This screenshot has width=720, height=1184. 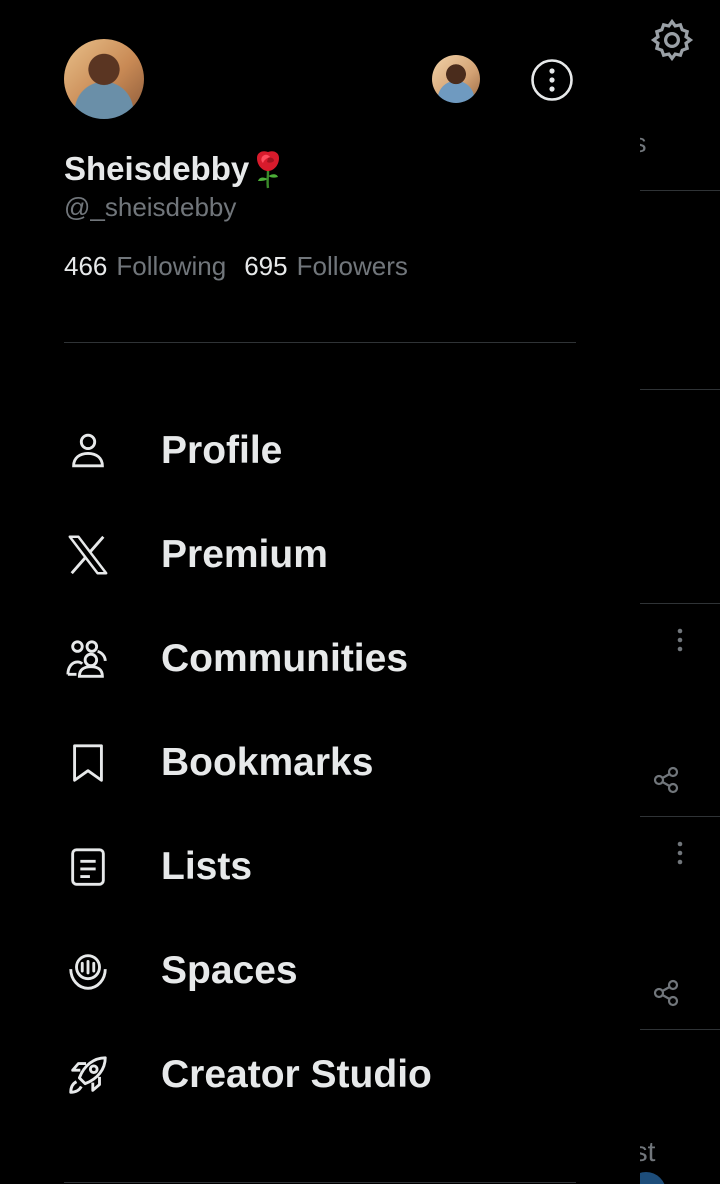 I want to click on menu-item-label: Profile, so click(x=222, y=450).